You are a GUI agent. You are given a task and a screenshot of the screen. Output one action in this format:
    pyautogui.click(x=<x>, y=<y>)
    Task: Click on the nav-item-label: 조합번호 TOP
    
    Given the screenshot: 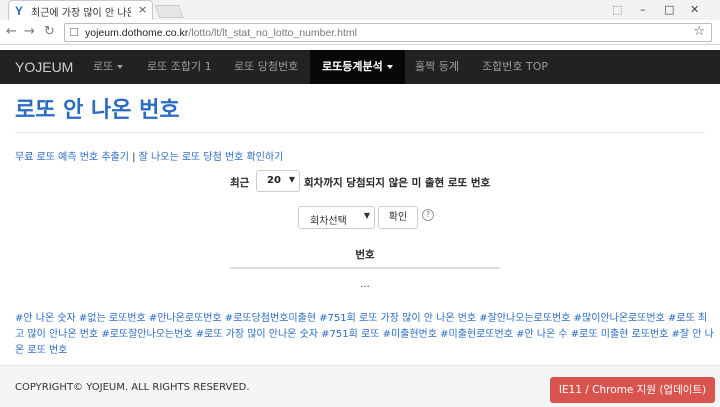 What is the action you would take?
    pyautogui.click(x=515, y=66)
    